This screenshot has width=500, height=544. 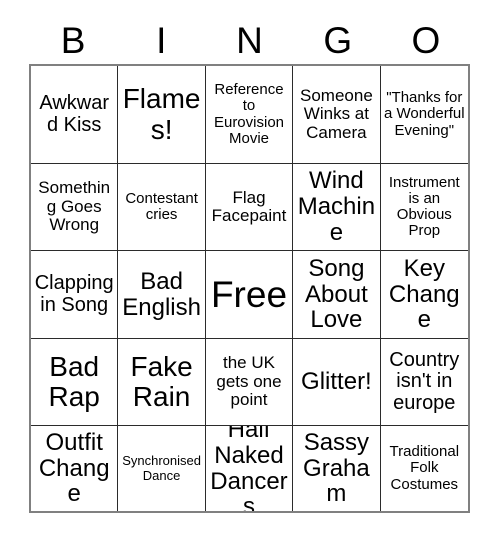 I want to click on bingo-cell: the UK gets one point, so click(x=249, y=382).